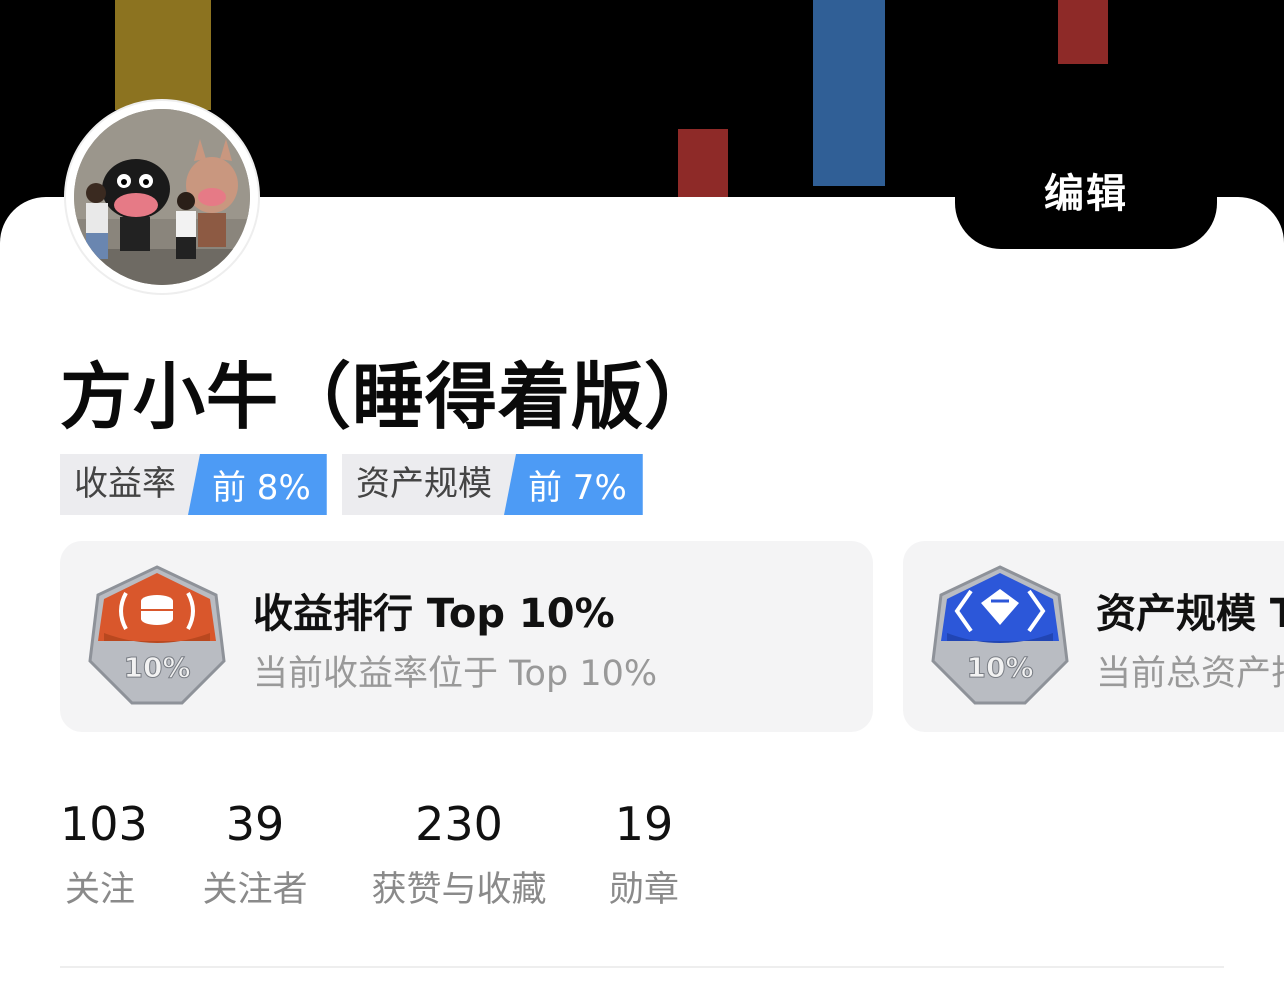  I want to click on edit-button-label: 编辑, so click(1086, 194).